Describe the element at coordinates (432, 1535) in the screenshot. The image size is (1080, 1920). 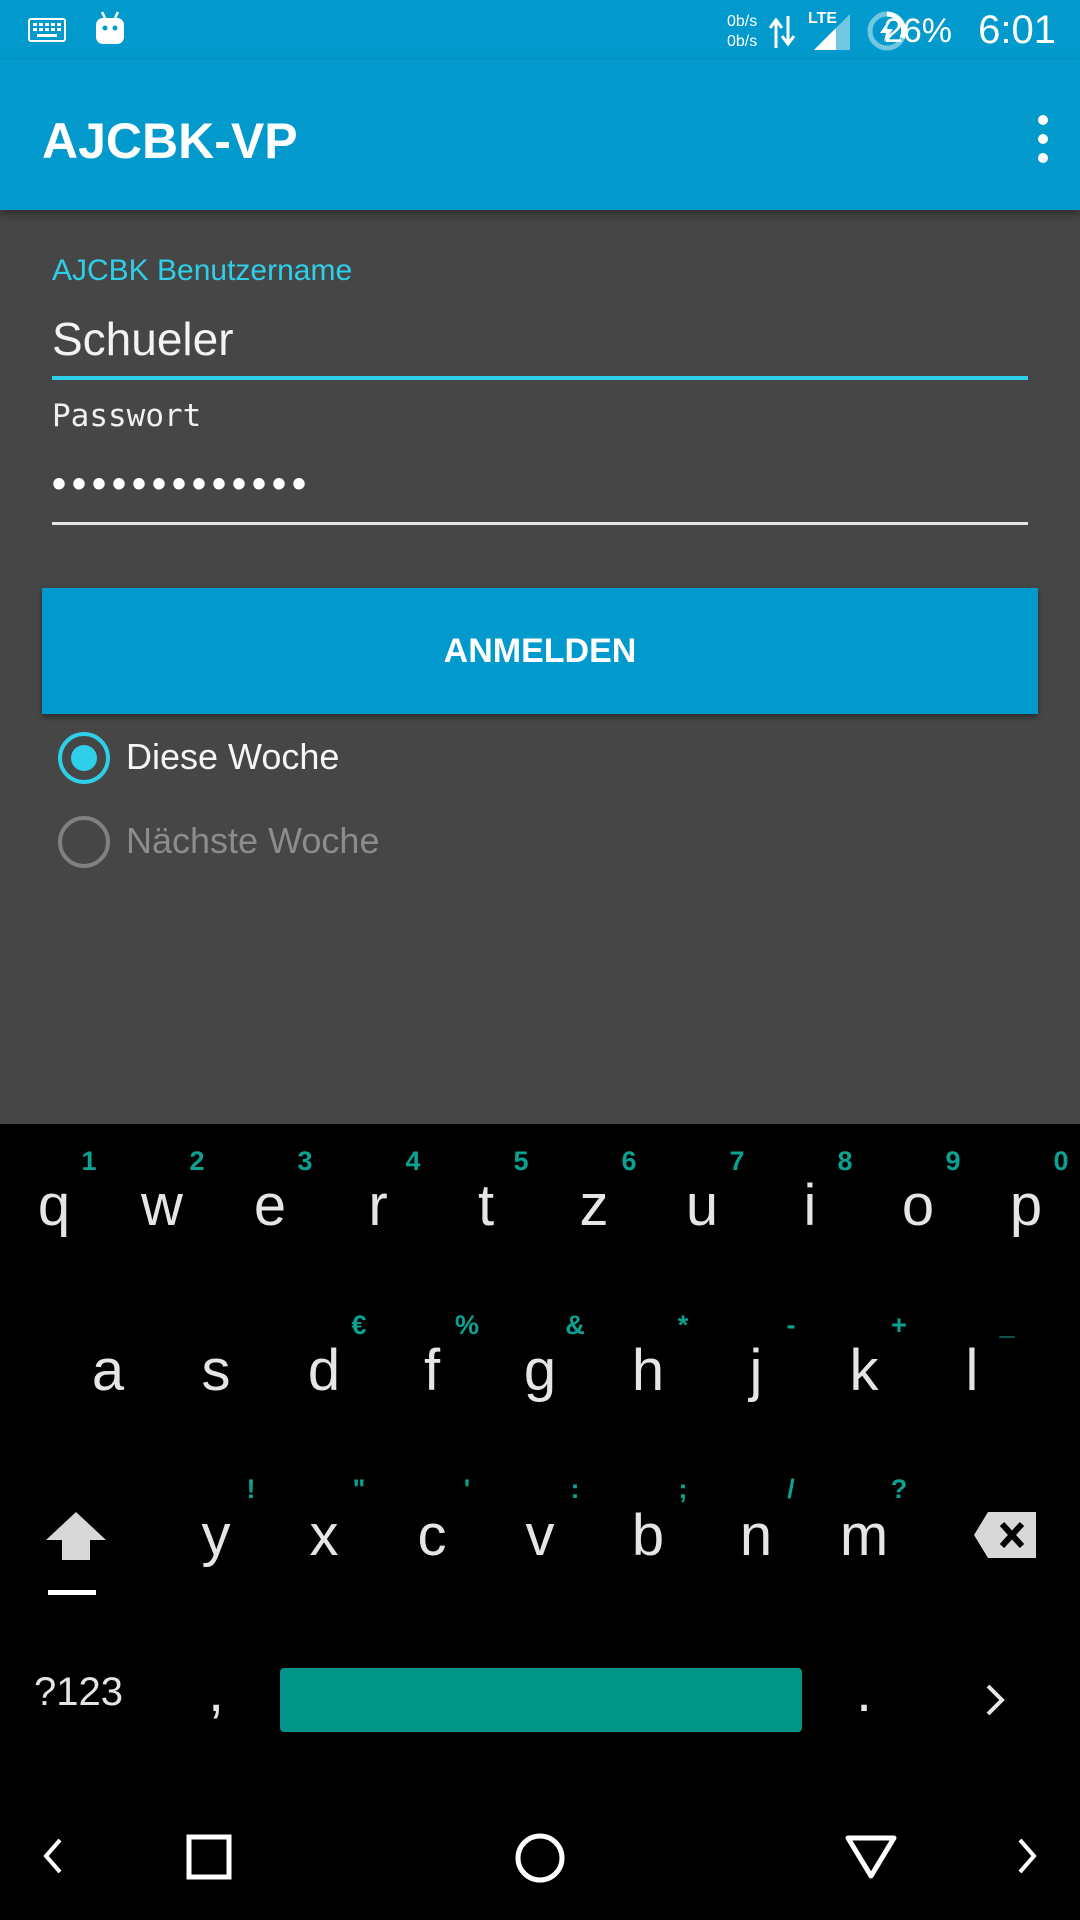
I see `key-c: c` at that location.